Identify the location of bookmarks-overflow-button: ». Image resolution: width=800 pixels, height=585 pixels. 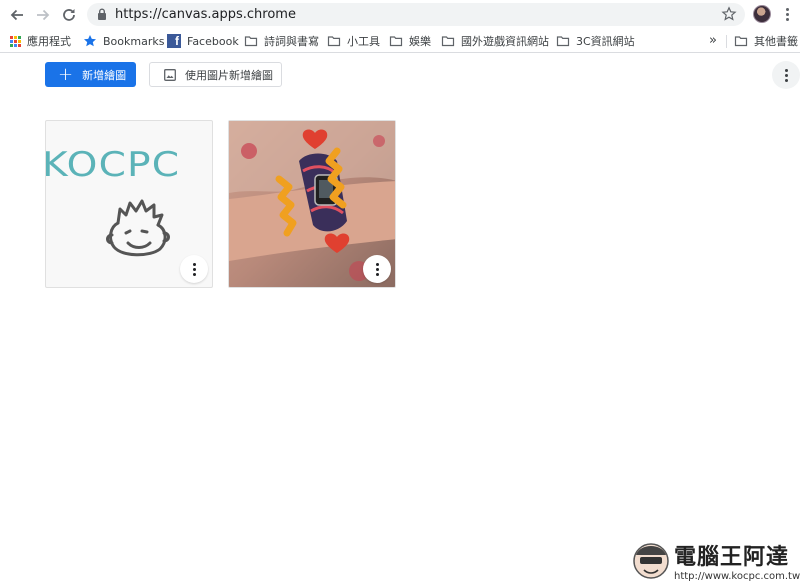
(713, 40).